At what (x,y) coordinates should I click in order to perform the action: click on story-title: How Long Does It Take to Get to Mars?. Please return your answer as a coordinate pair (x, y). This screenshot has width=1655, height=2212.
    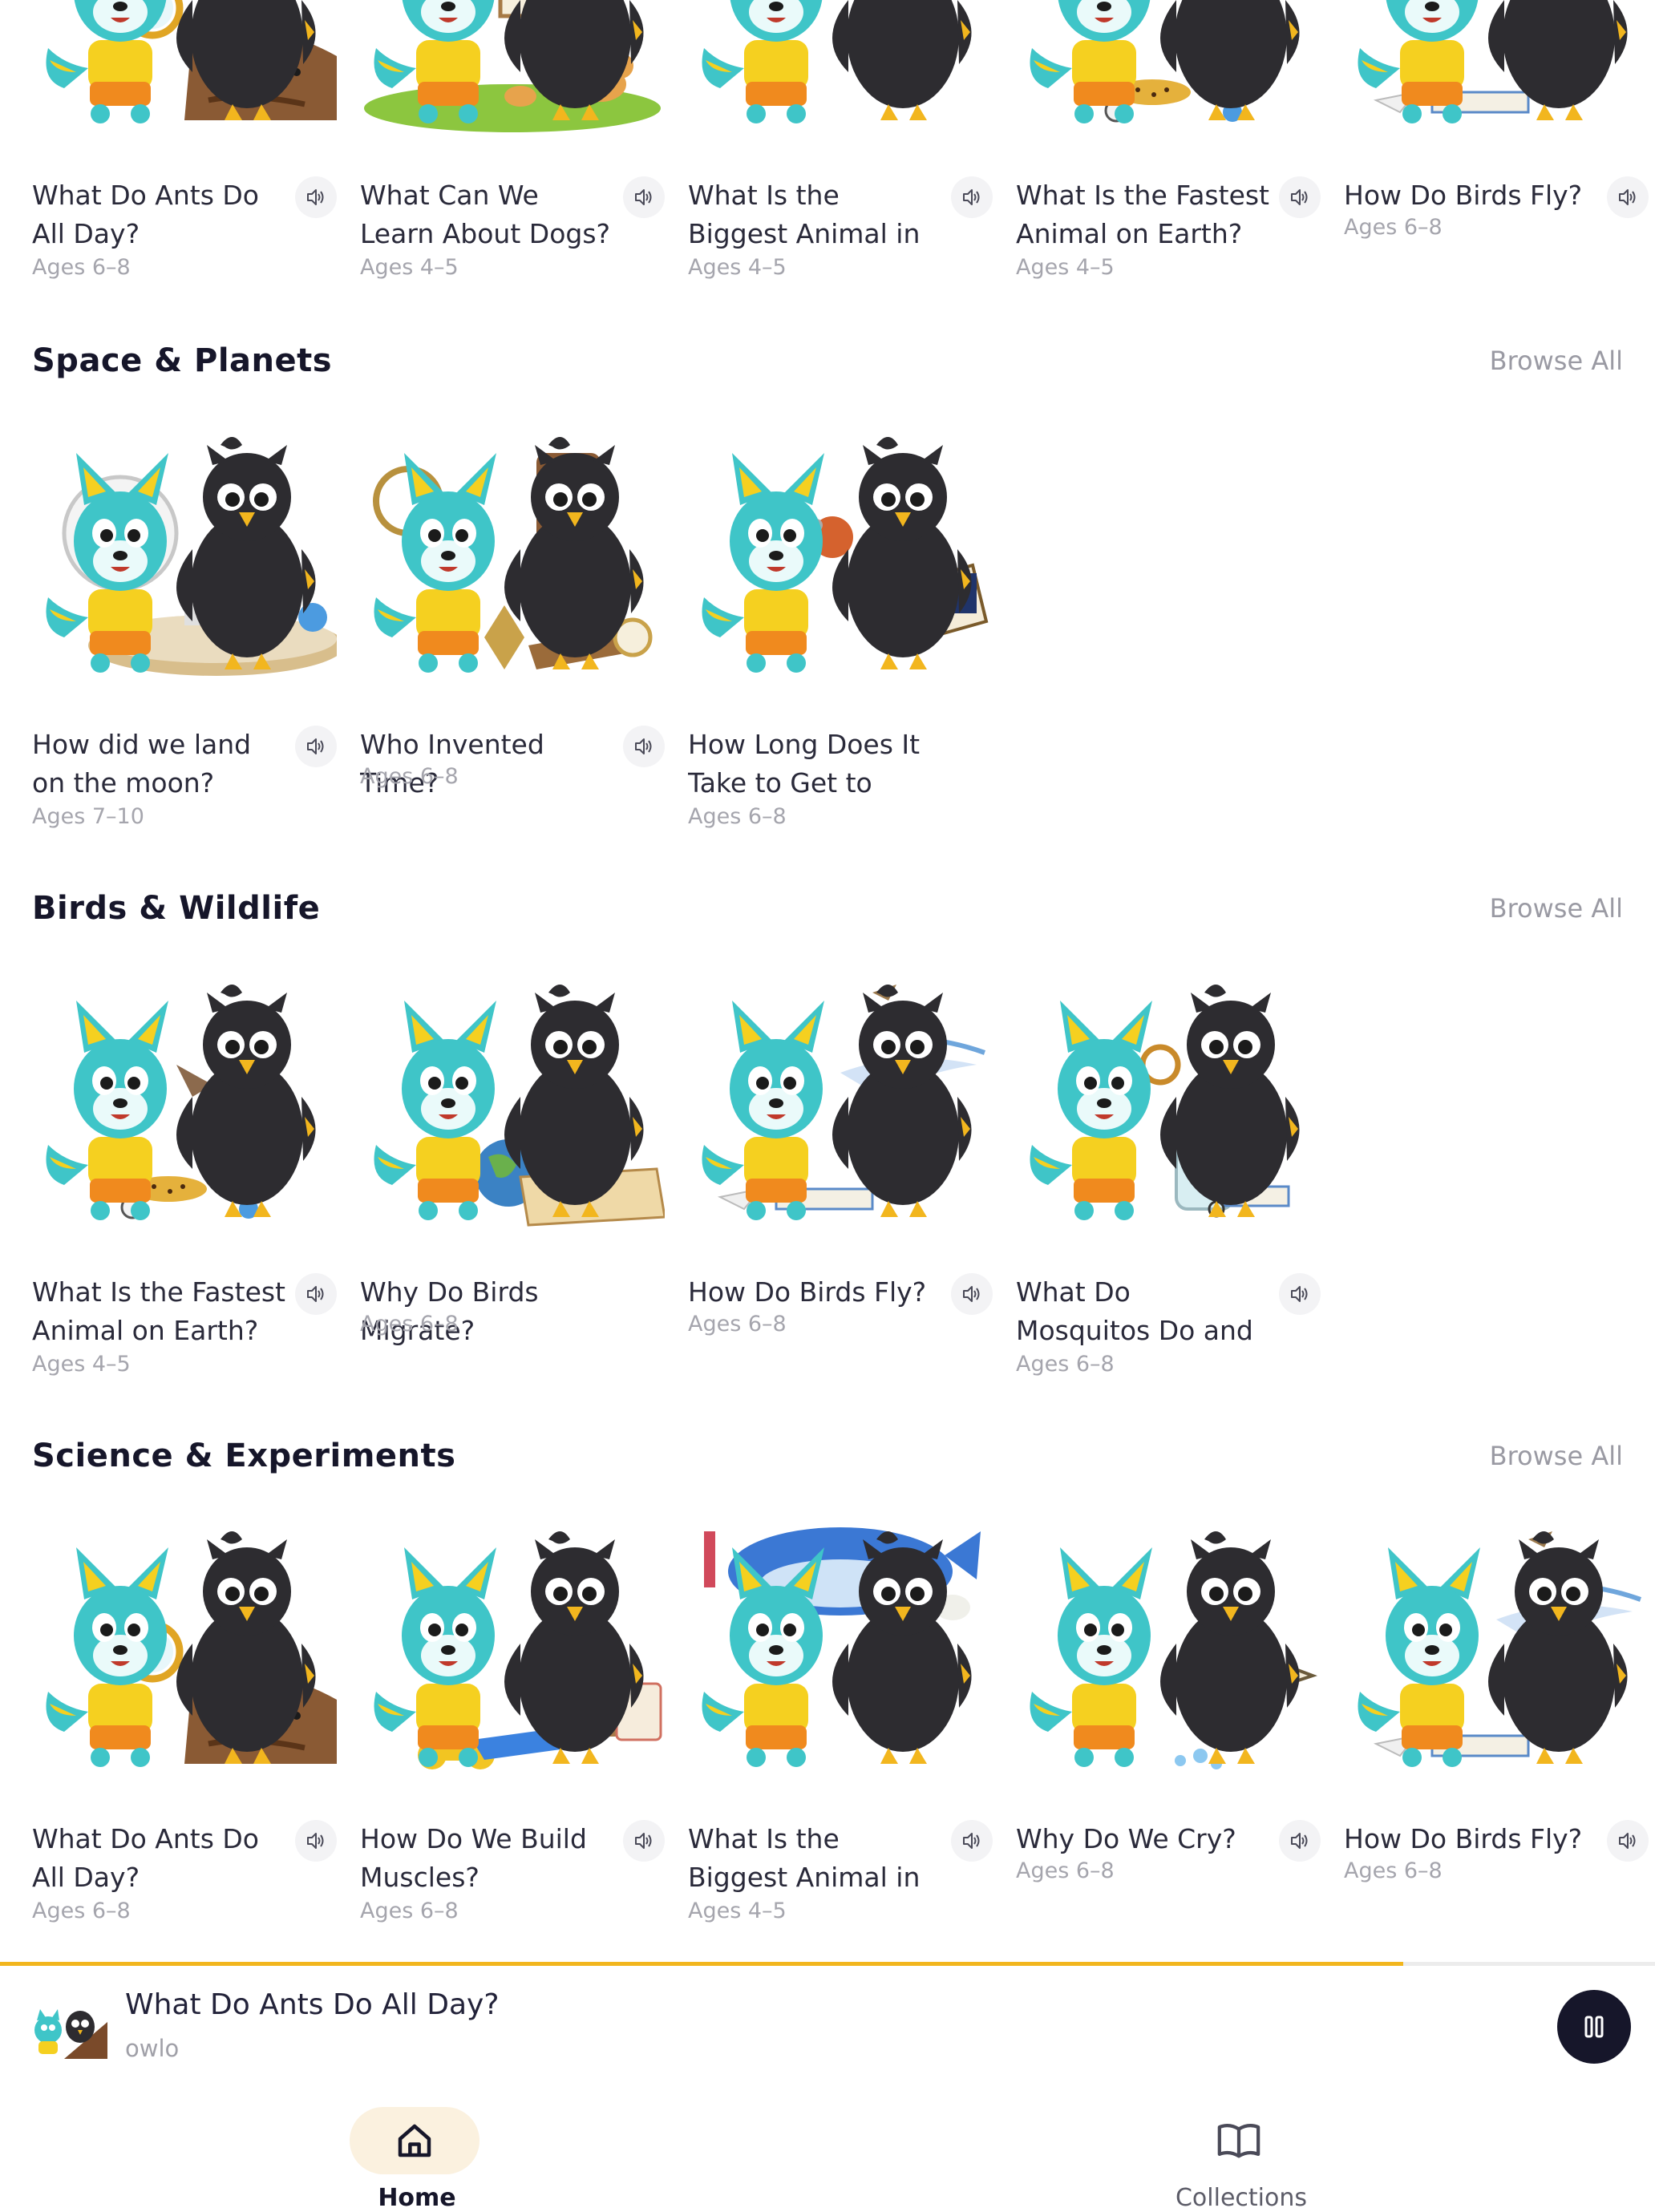
    Looking at the image, I should click on (817, 764).